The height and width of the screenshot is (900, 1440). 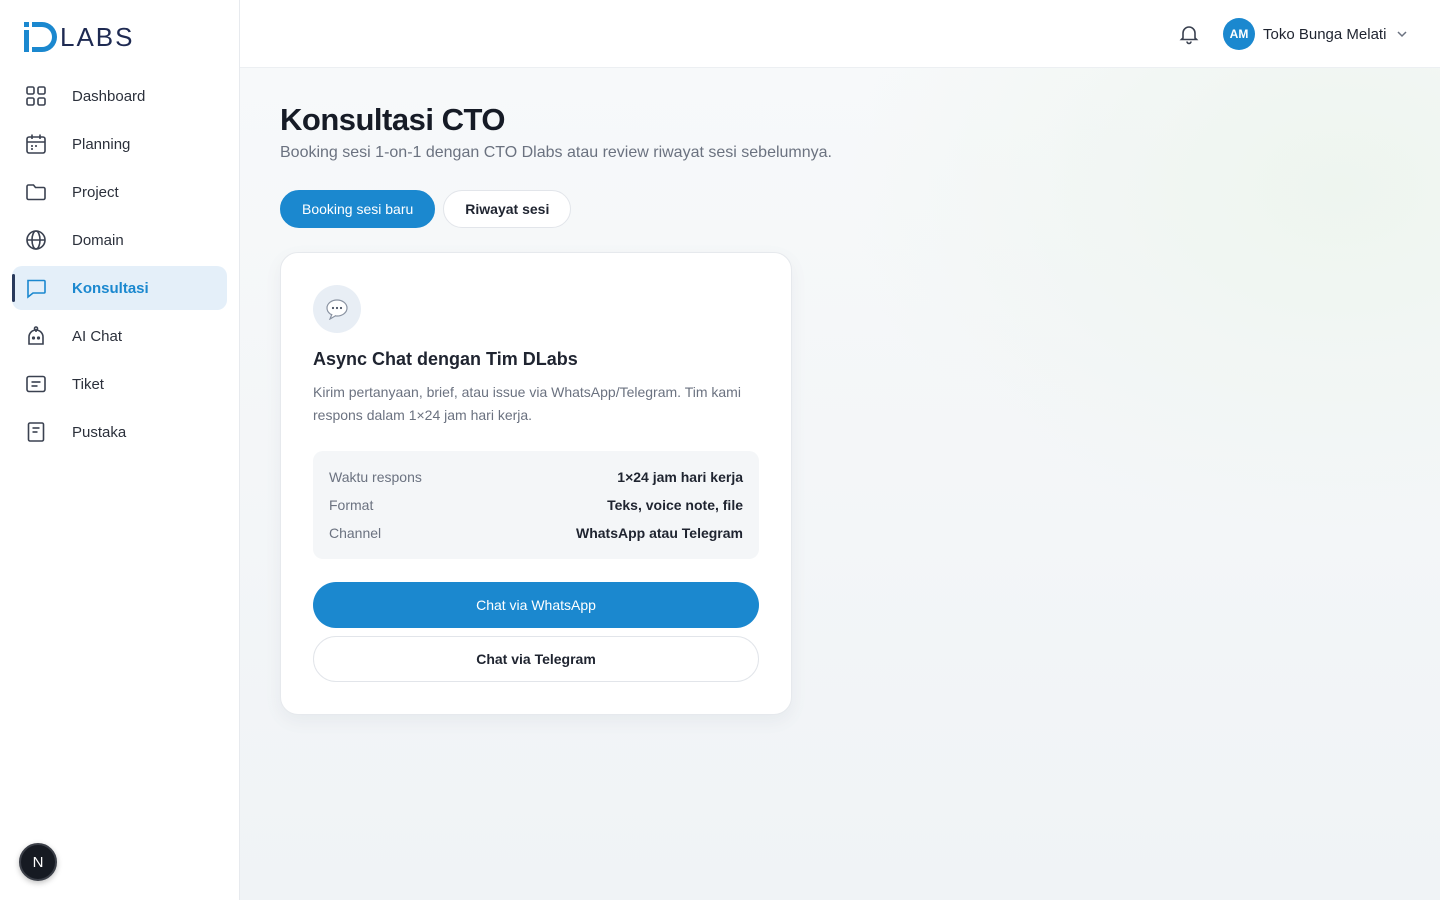 What do you see at coordinates (1402, 34) in the screenshot?
I see `chevron-down-icon` at bounding box center [1402, 34].